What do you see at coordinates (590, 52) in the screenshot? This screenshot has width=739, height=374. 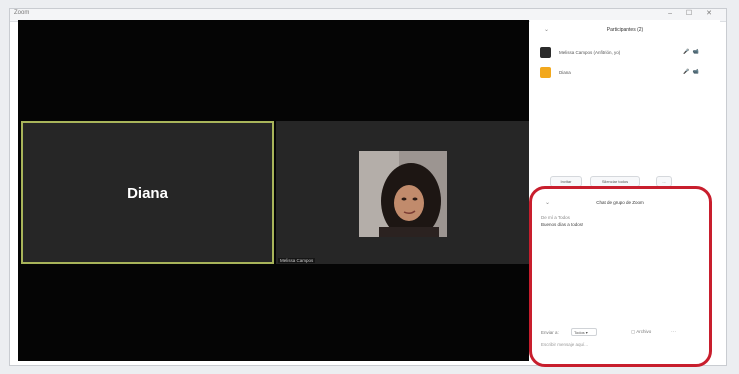 I see `participant-name: Melissa Campos (Anfitrión, yo)` at bounding box center [590, 52].